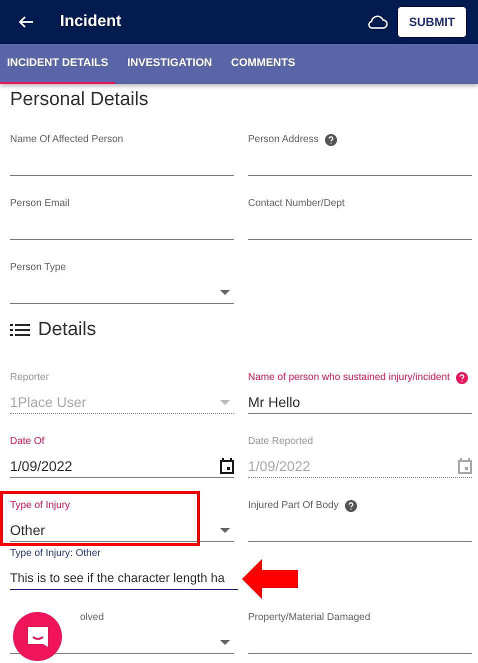 Image resolution: width=478 pixels, height=663 pixels. What do you see at coordinates (122, 530) in the screenshot?
I see `select-field: Other` at bounding box center [122, 530].